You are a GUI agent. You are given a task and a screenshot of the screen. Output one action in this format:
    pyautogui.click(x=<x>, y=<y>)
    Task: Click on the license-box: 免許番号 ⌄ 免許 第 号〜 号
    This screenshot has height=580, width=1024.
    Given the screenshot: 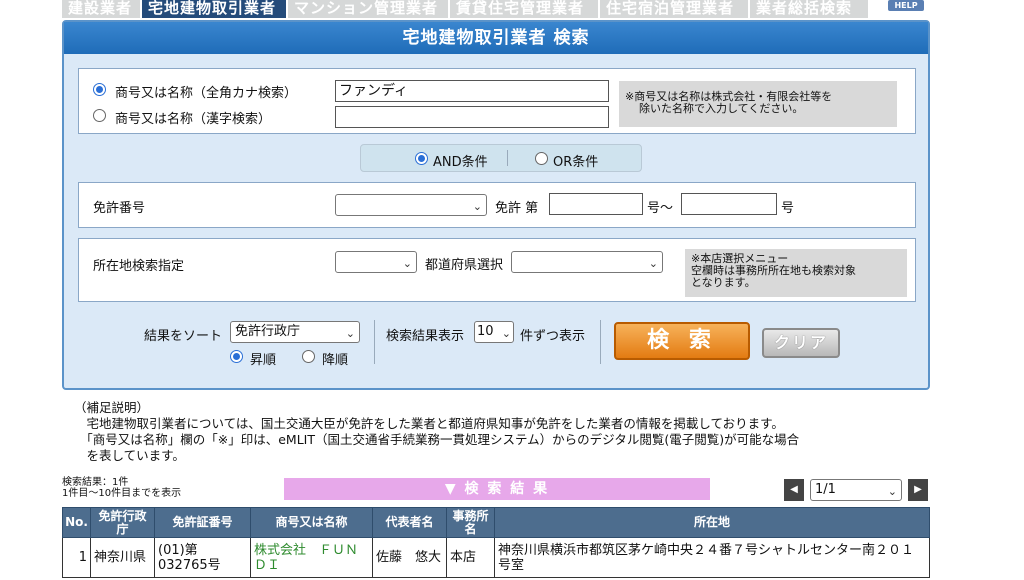 What is the action you would take?
    pyautogui.click(x=497, y=205)
    